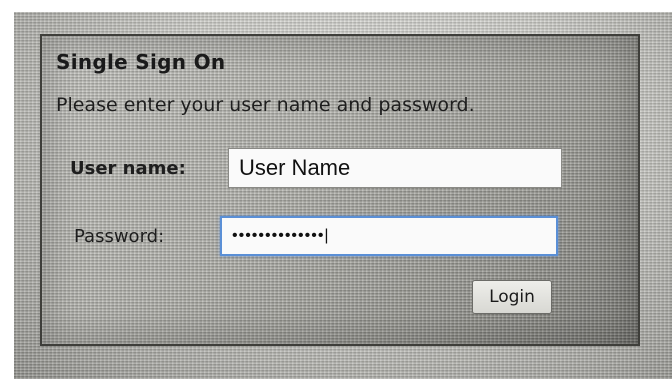  Describe the element at coordinates (128, 168) in the screenshot. I see `username-label: User name:` at that location.